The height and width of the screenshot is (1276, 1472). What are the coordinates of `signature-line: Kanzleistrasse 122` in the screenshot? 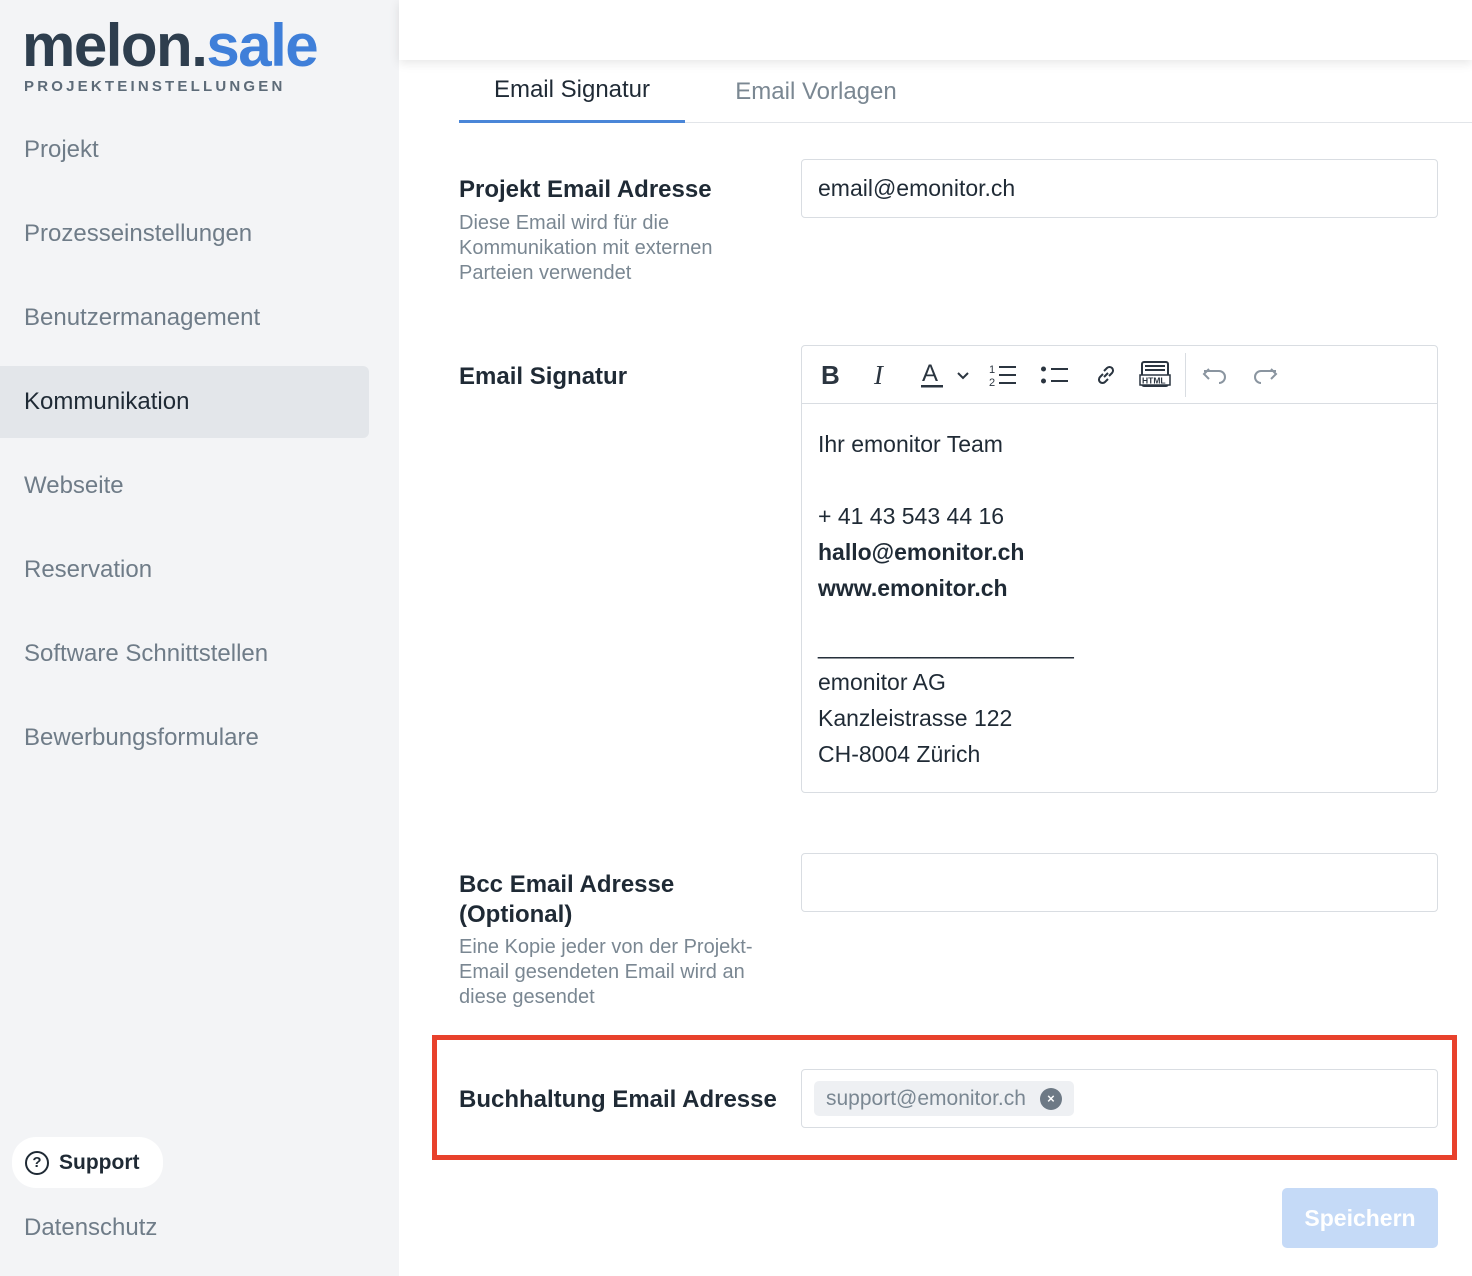 It's located at (915, 718).